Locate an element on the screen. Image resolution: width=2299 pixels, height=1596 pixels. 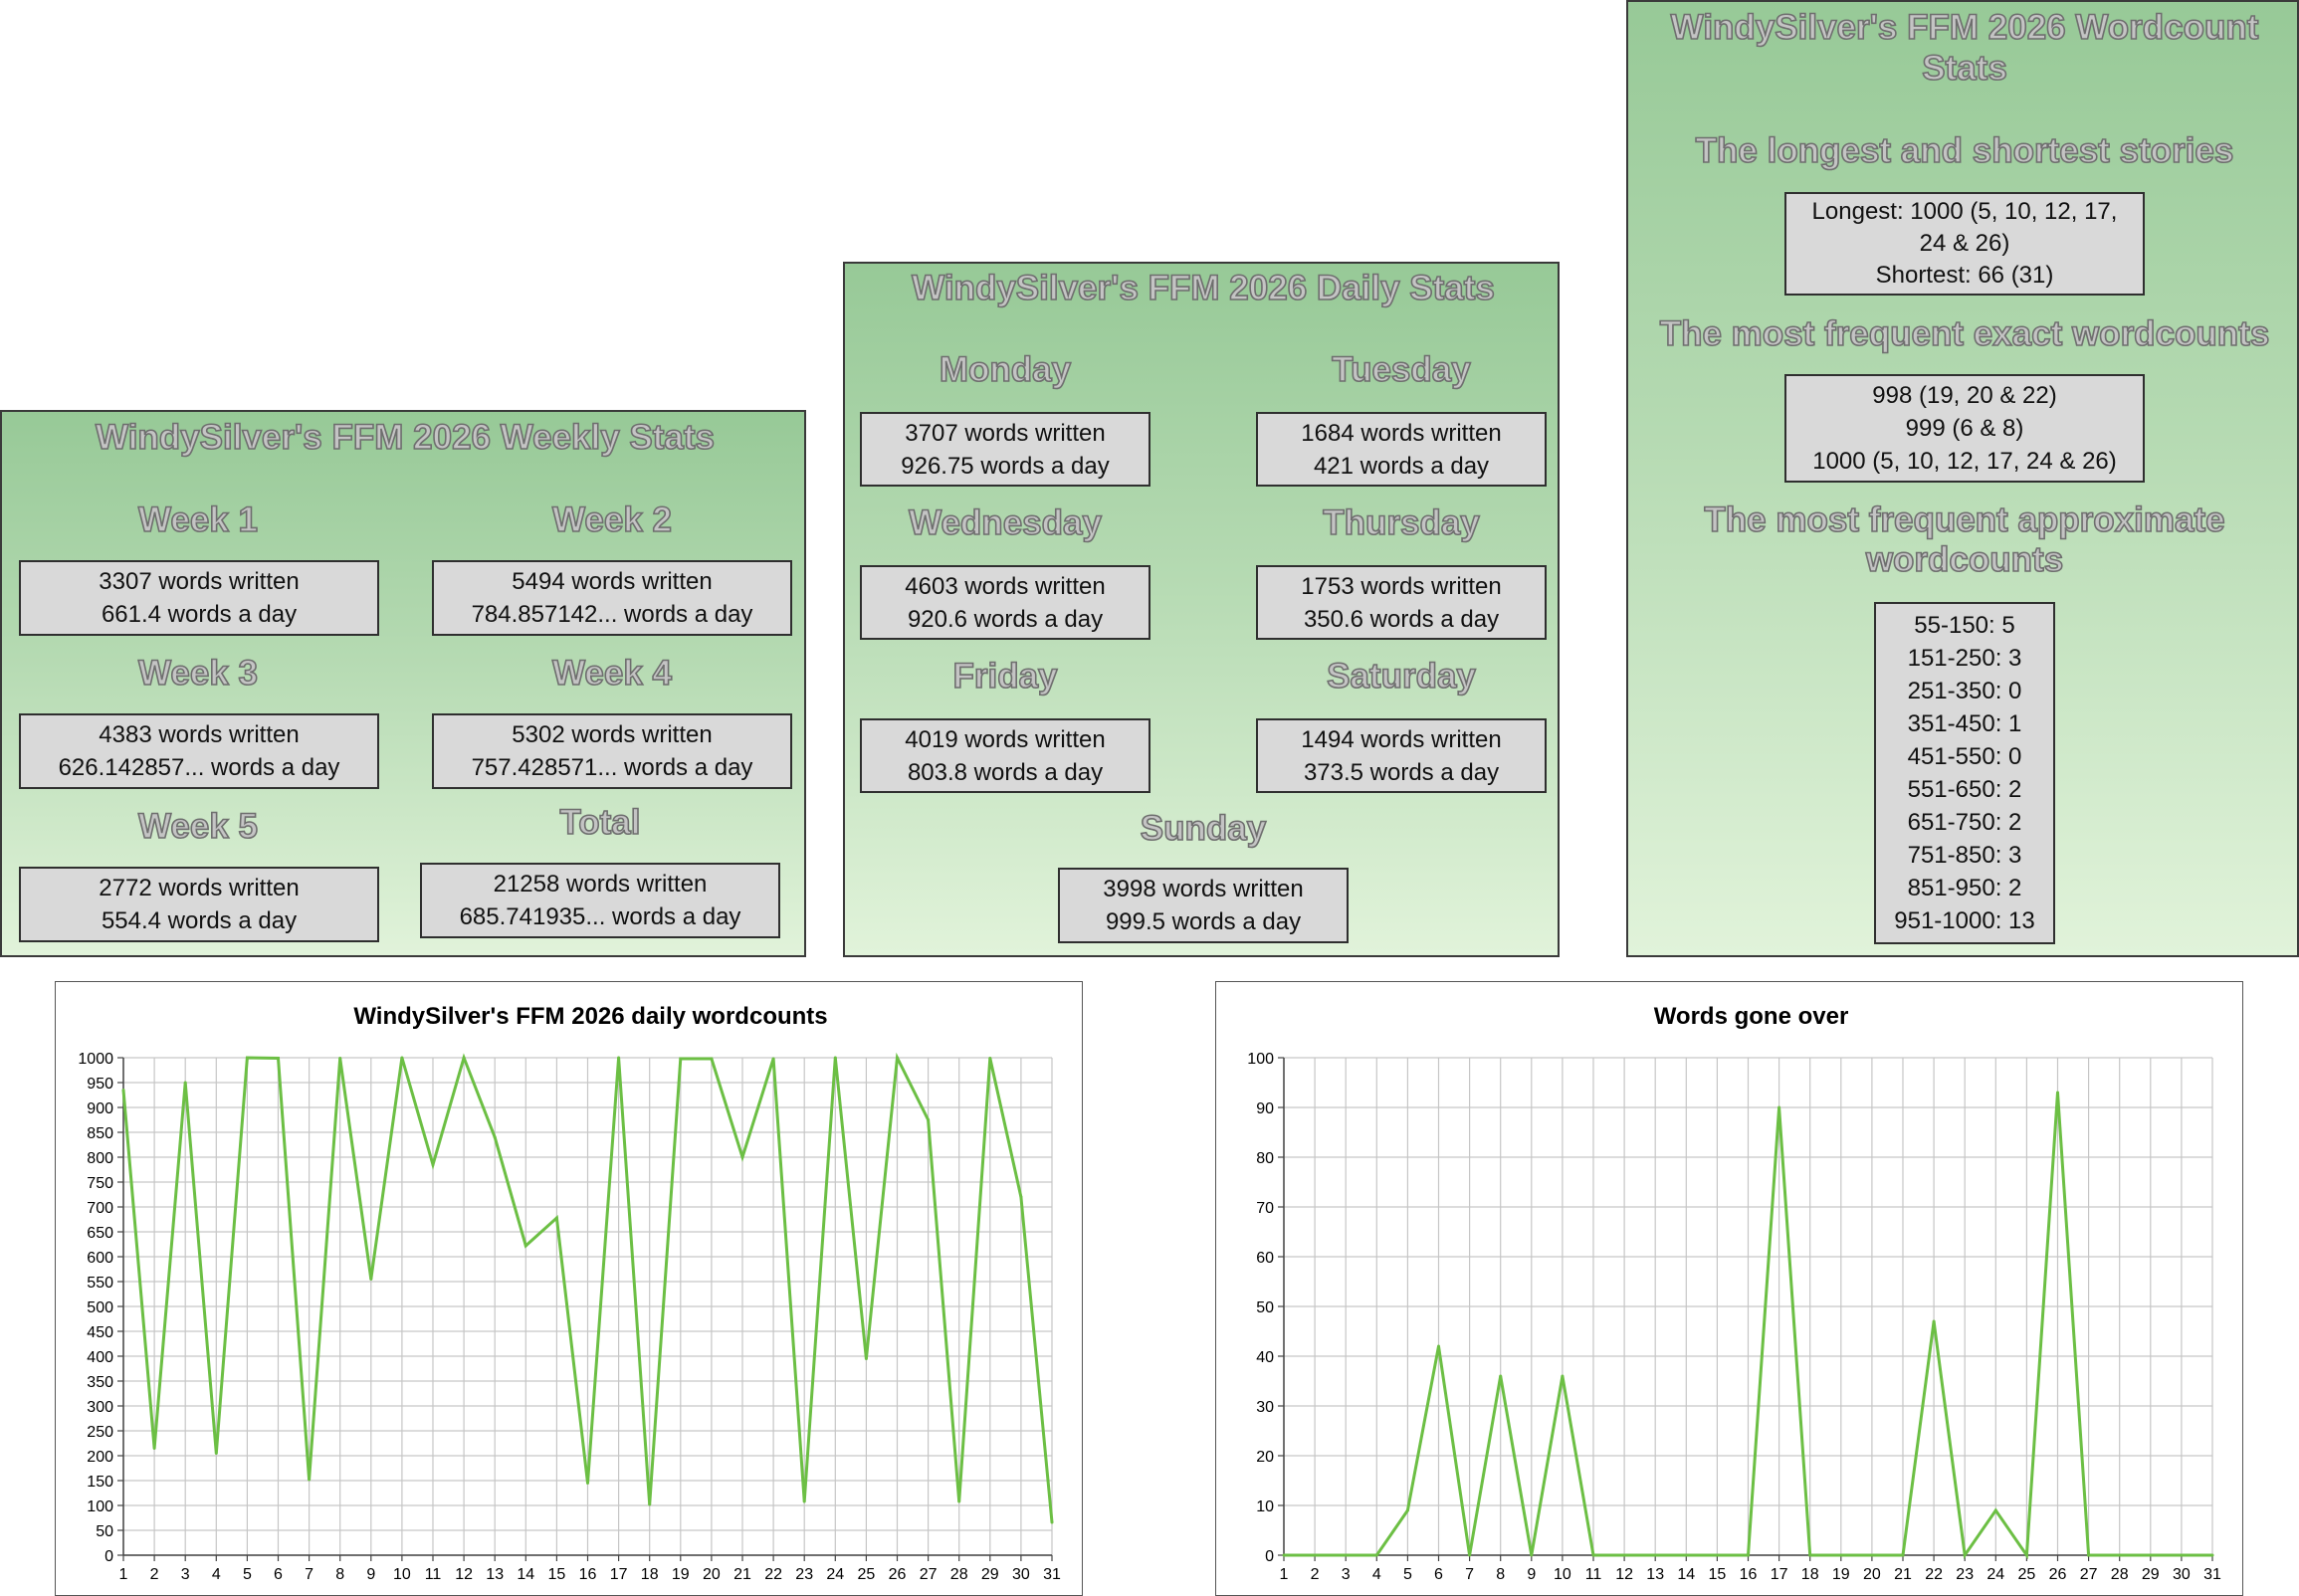
x-tick-label: 19 is located at coordinates (1841, 1575).